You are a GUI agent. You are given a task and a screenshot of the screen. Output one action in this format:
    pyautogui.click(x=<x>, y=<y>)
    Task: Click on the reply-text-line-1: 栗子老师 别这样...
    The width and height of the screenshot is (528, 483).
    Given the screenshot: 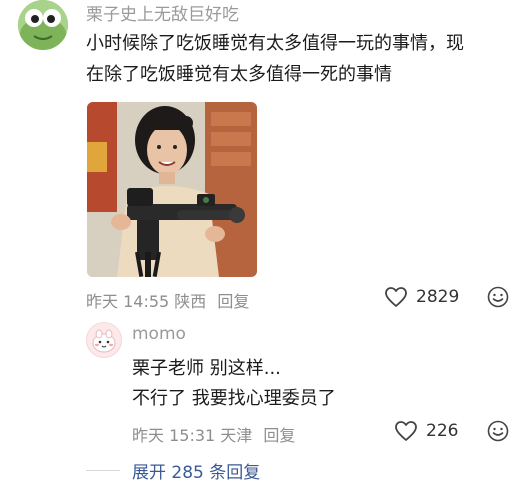 What is the action you would take?
    pyautogui.click(x=206, y=368)
    